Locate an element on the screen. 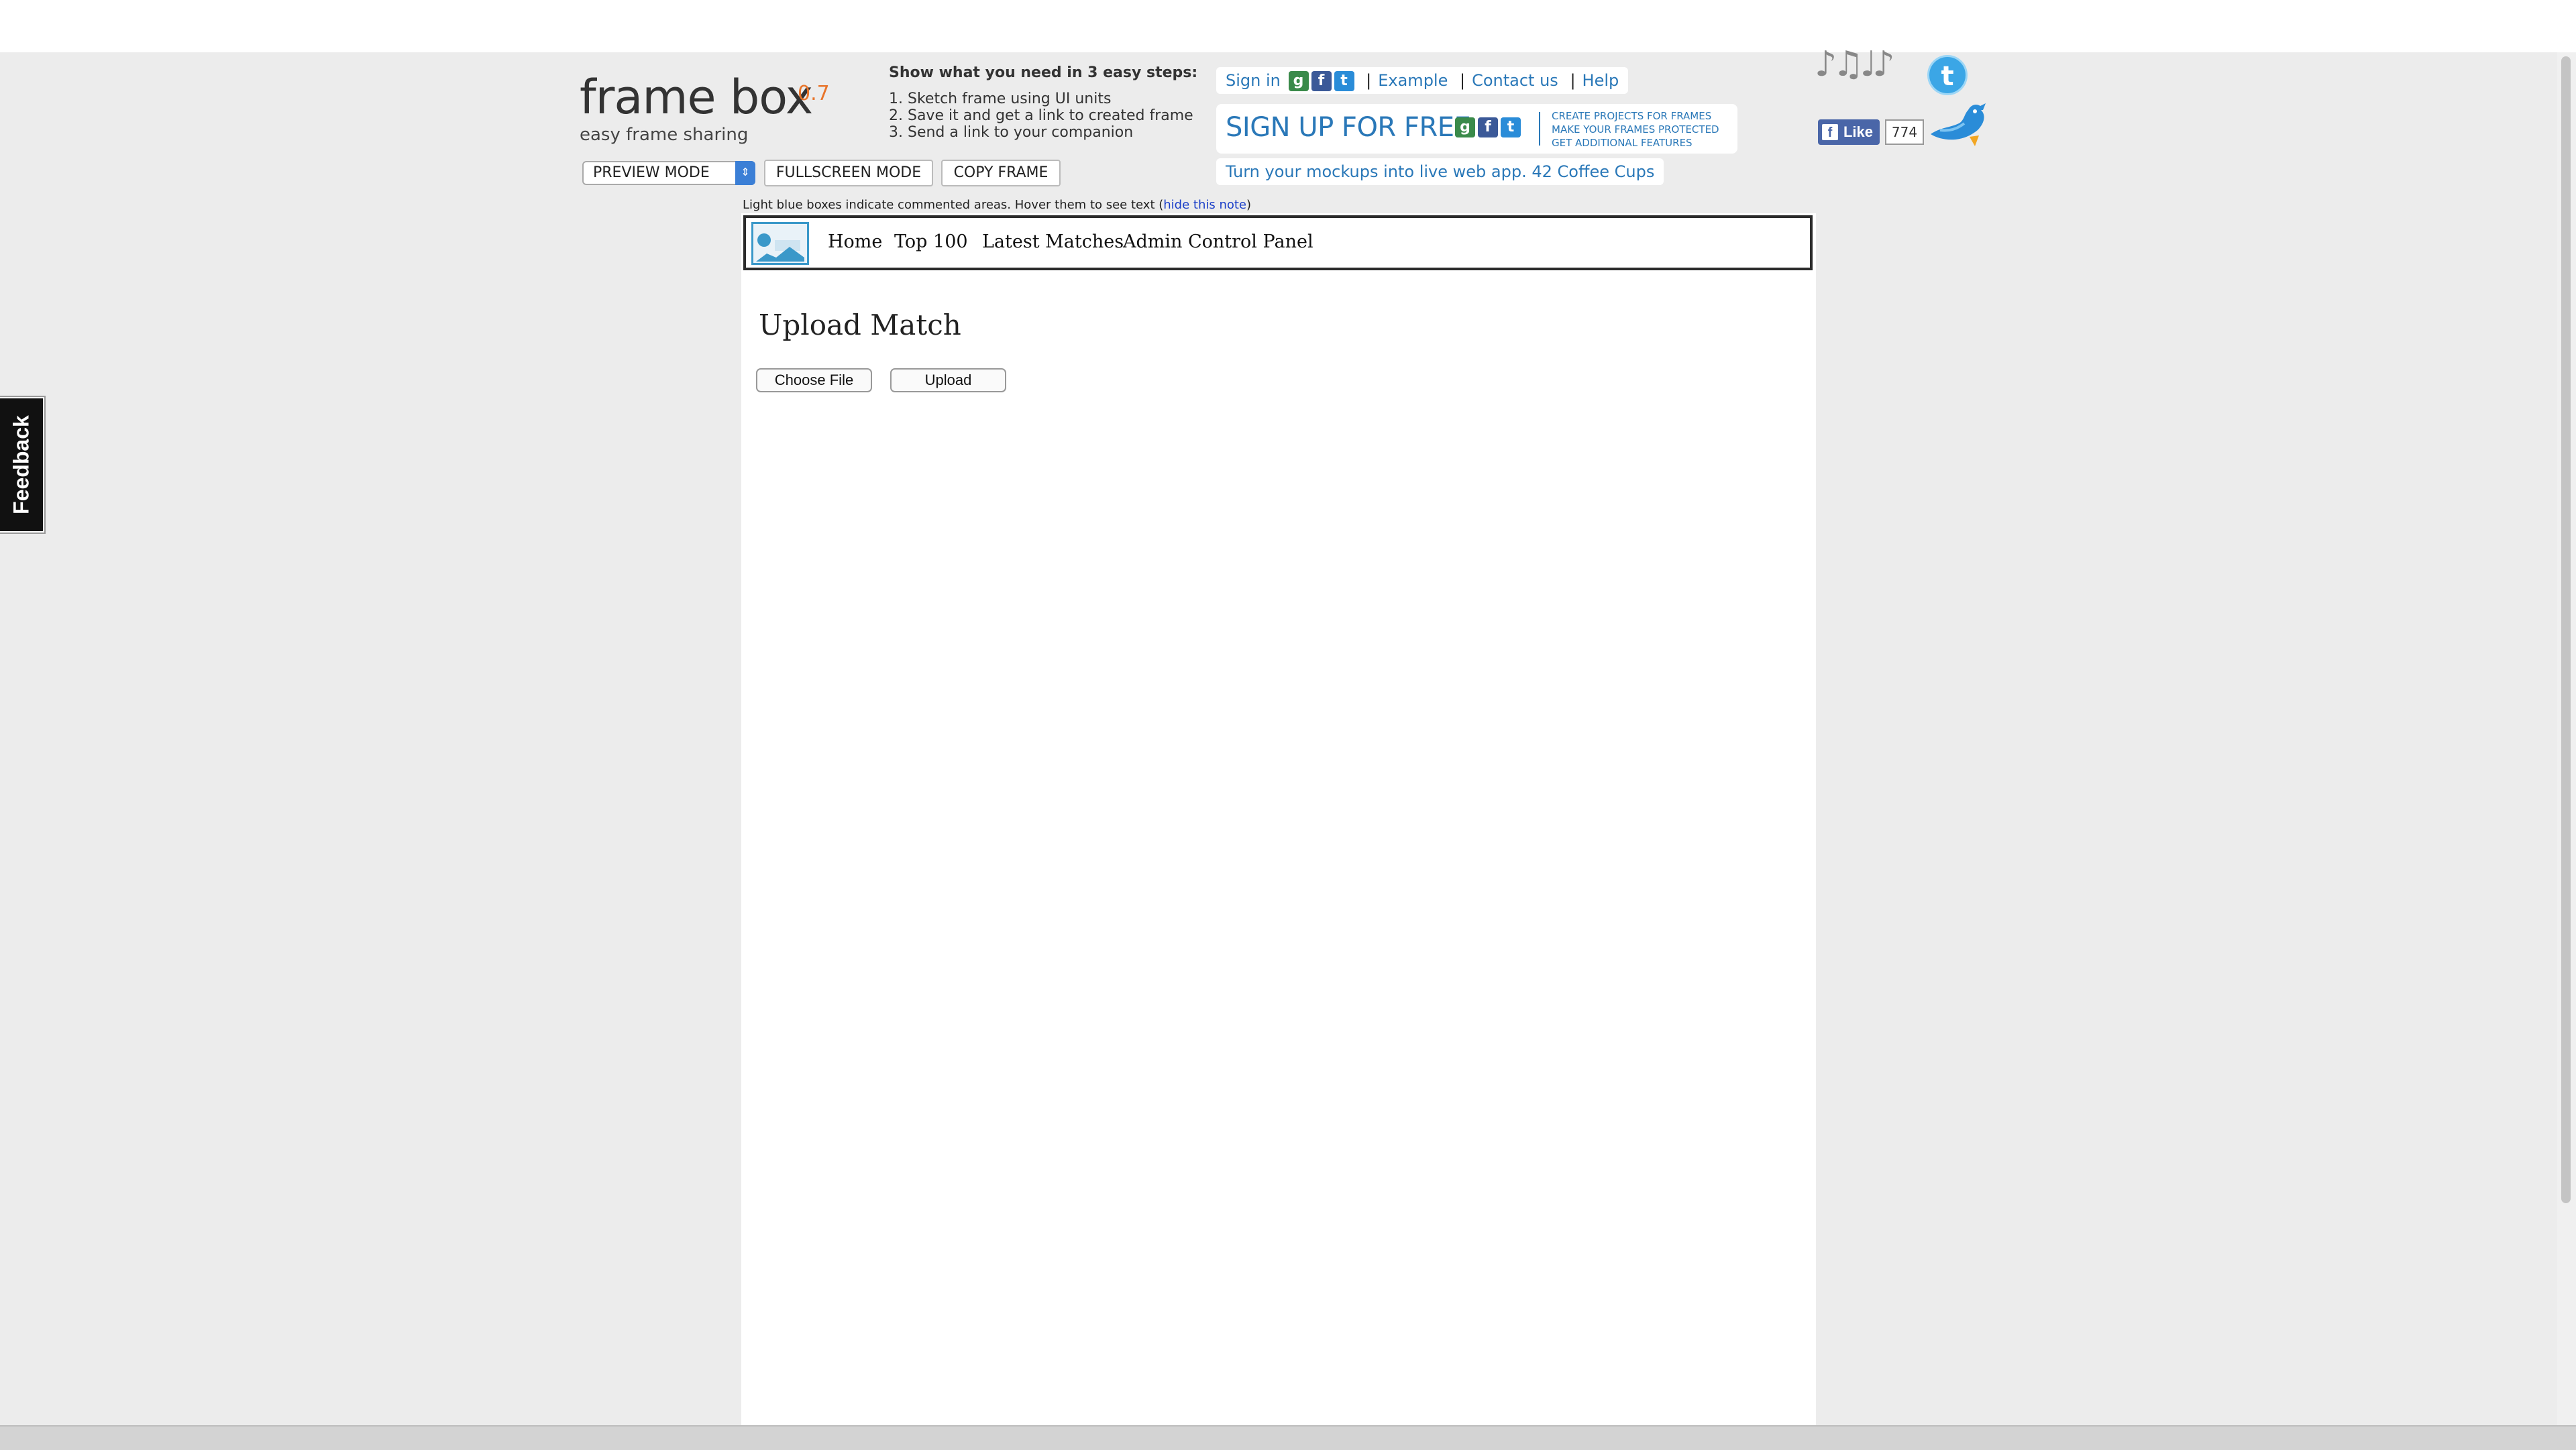 This screenshot has height=1450, width=2576. divider is located at coordinates (1539, 129).